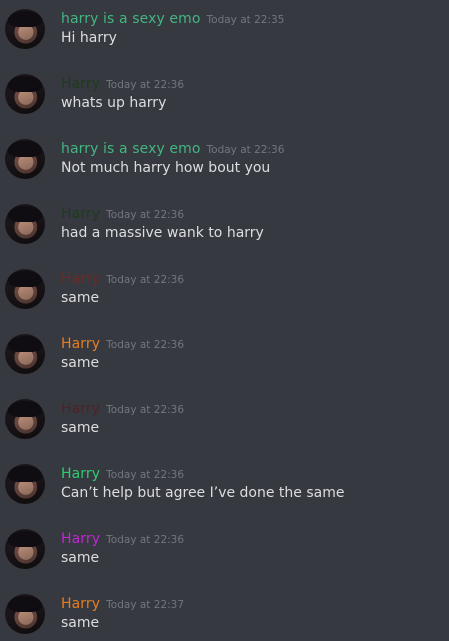 This screenshot has height=641, width=449. What do you see at coordinates (224, 613) in the screenshot?
I see `message: Harry Today at 22:37 same` at bounding box center [224, 613].